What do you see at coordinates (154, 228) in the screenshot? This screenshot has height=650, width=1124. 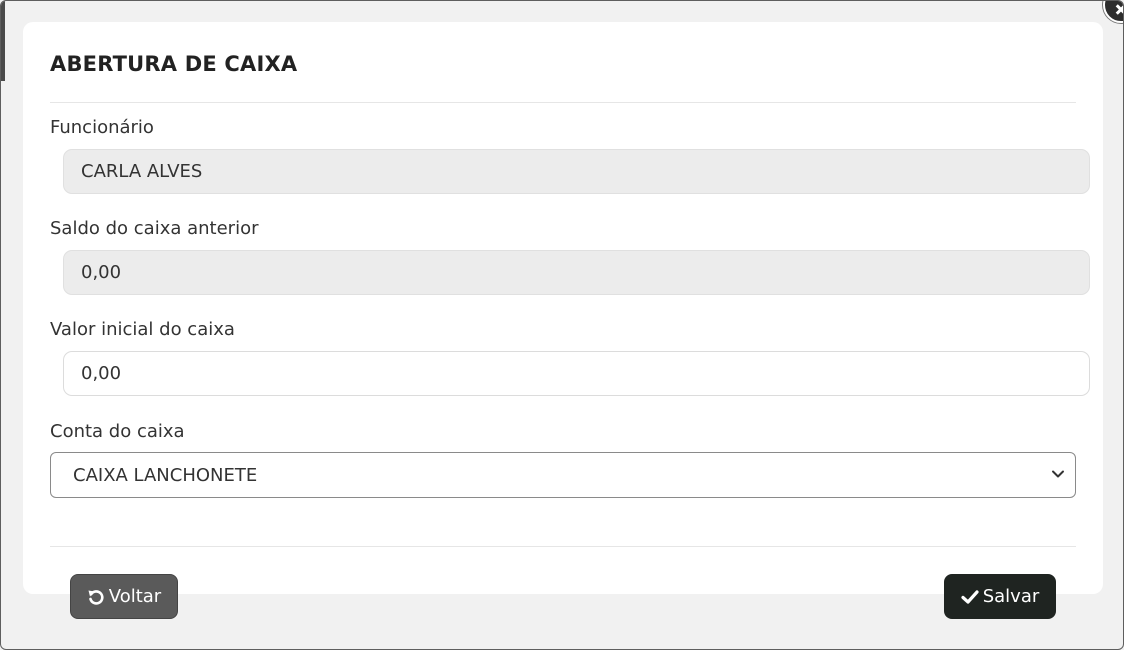 I see `saldo-anterior-label: Saldo do caixa anterior` at bounding box center [154, 228].